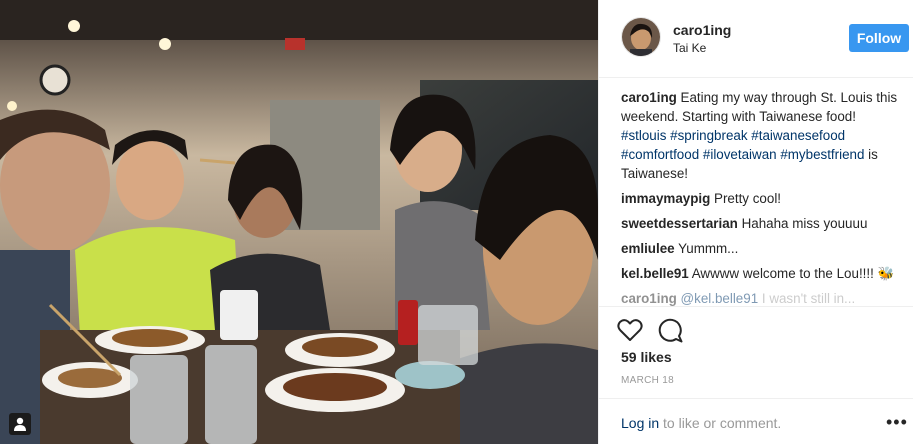  What do you see at coordinates (802, 223) in the screenshot?
I see `comment-text: Hahaha miss youuuu` at bounding box center [802, 223].